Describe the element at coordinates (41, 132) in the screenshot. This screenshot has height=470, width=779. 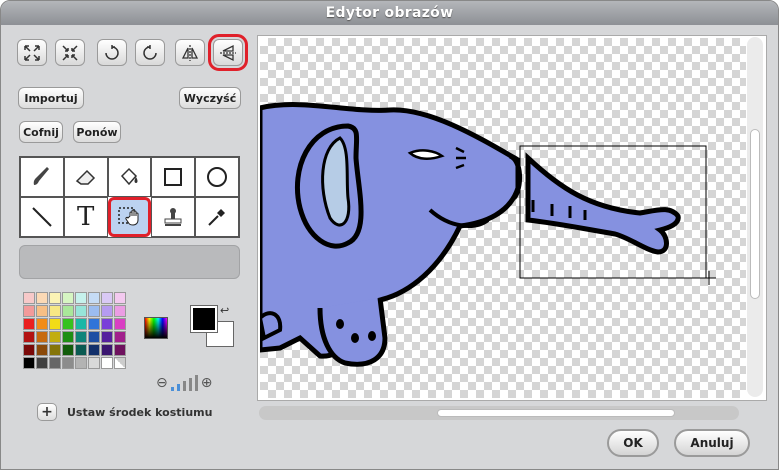
I see `undo-button: Cofnij` at that location.